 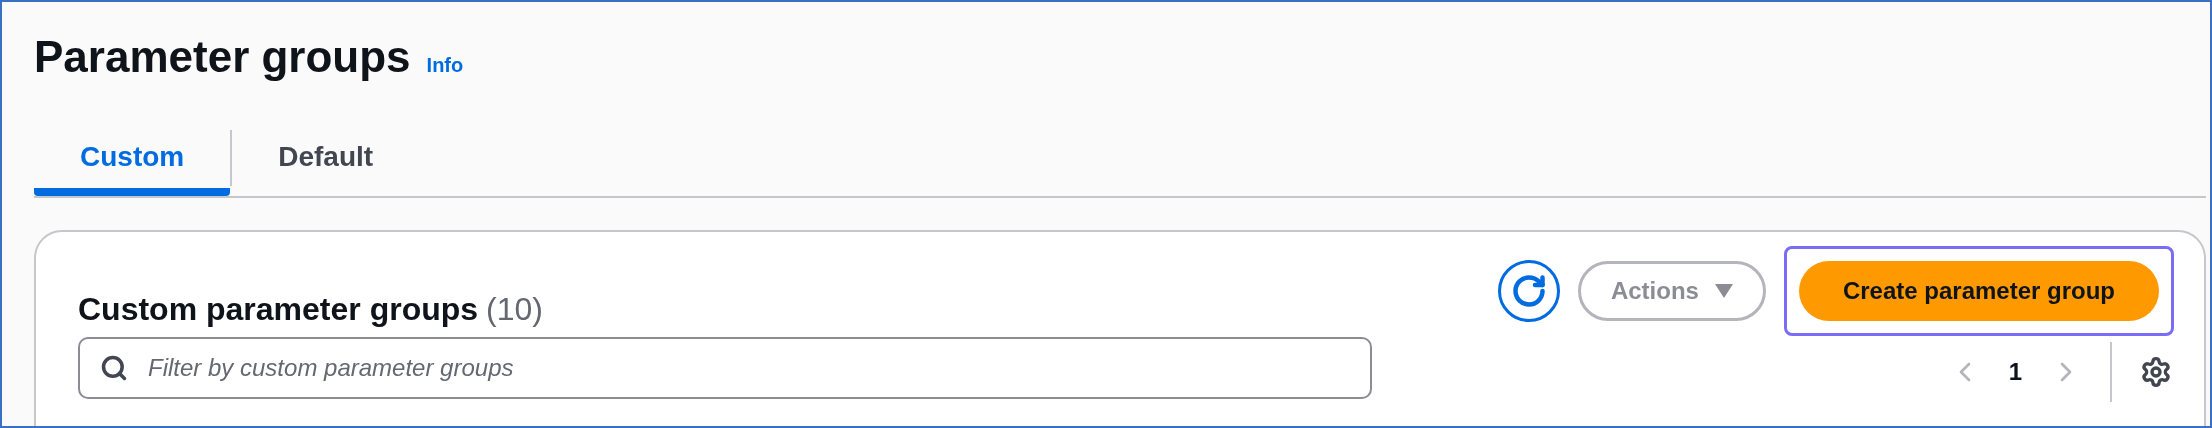 What do you see at coordinates (445, 65) in the screenshot?
I see `info-link: Info` at bounding box center [445, 65].